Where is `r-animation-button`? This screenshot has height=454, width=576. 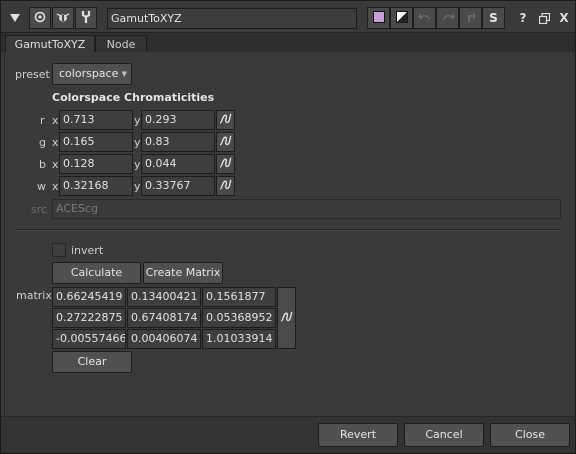 r-animation-button is located at coordinates (225, 120).